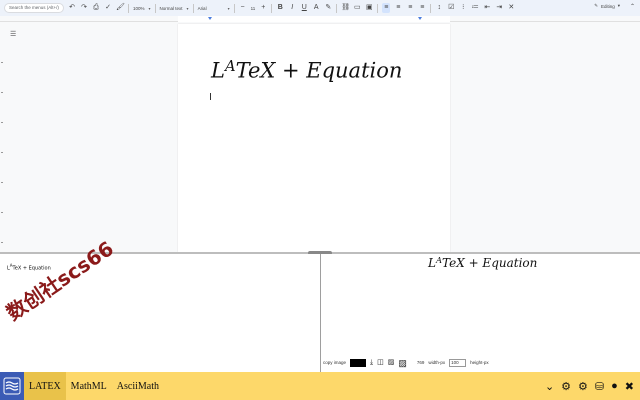 The height and width of the screenshot is (400, 640). What do you see at coordinates (437, 362) in the screenshot?
I see `width-unit: width-px` at bounding box center [437, 362].